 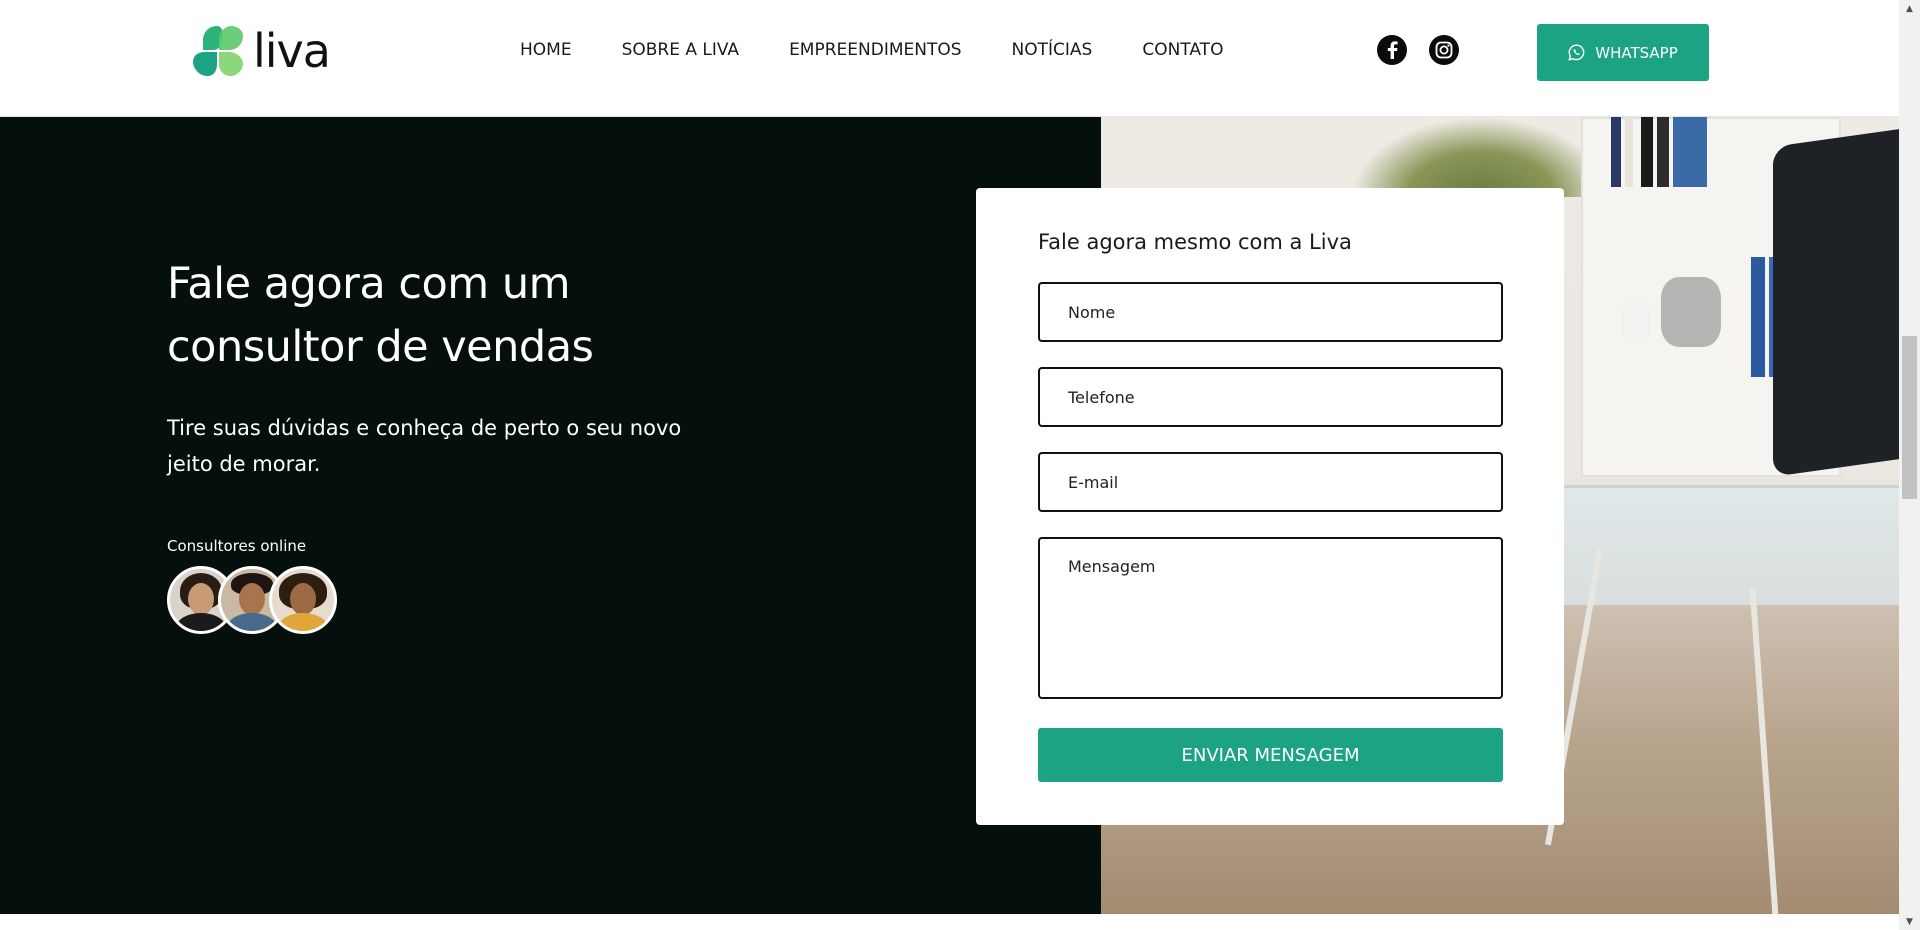 I want to click on instagram-icon, so click(x=1444, y=50).